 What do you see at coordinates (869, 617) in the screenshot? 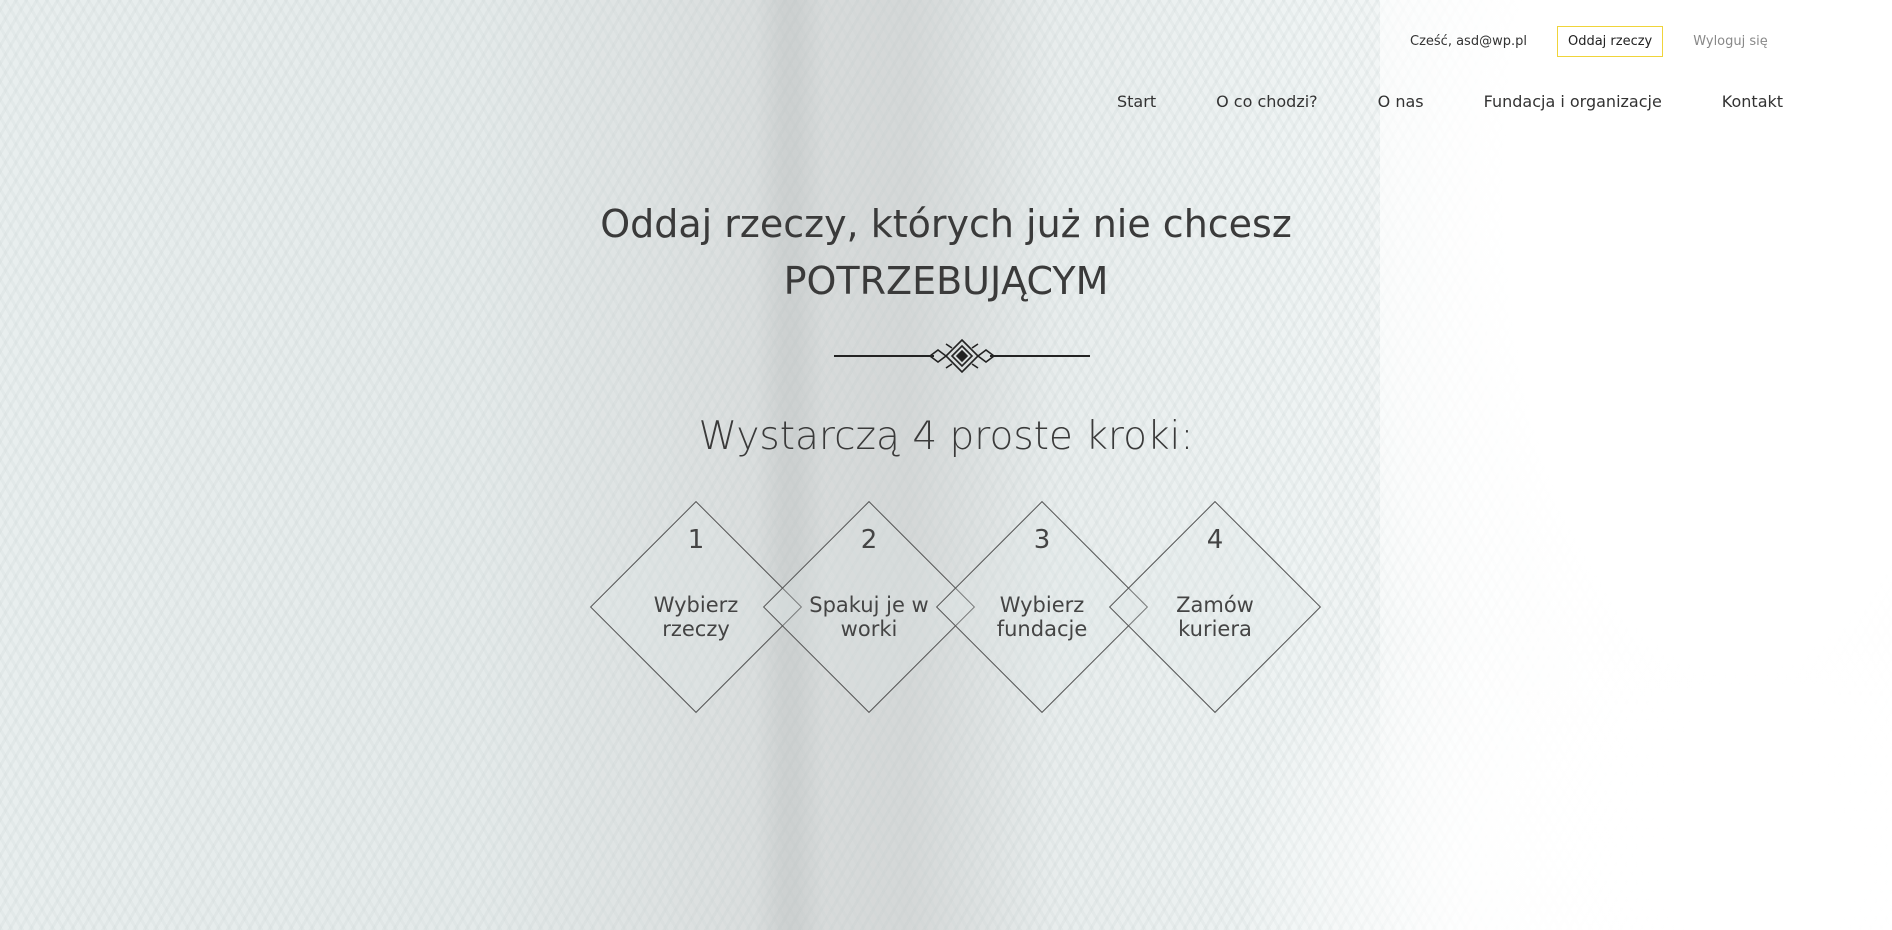
I see `step-label: Spakuj je w worki` at bounding box center [869, 617].